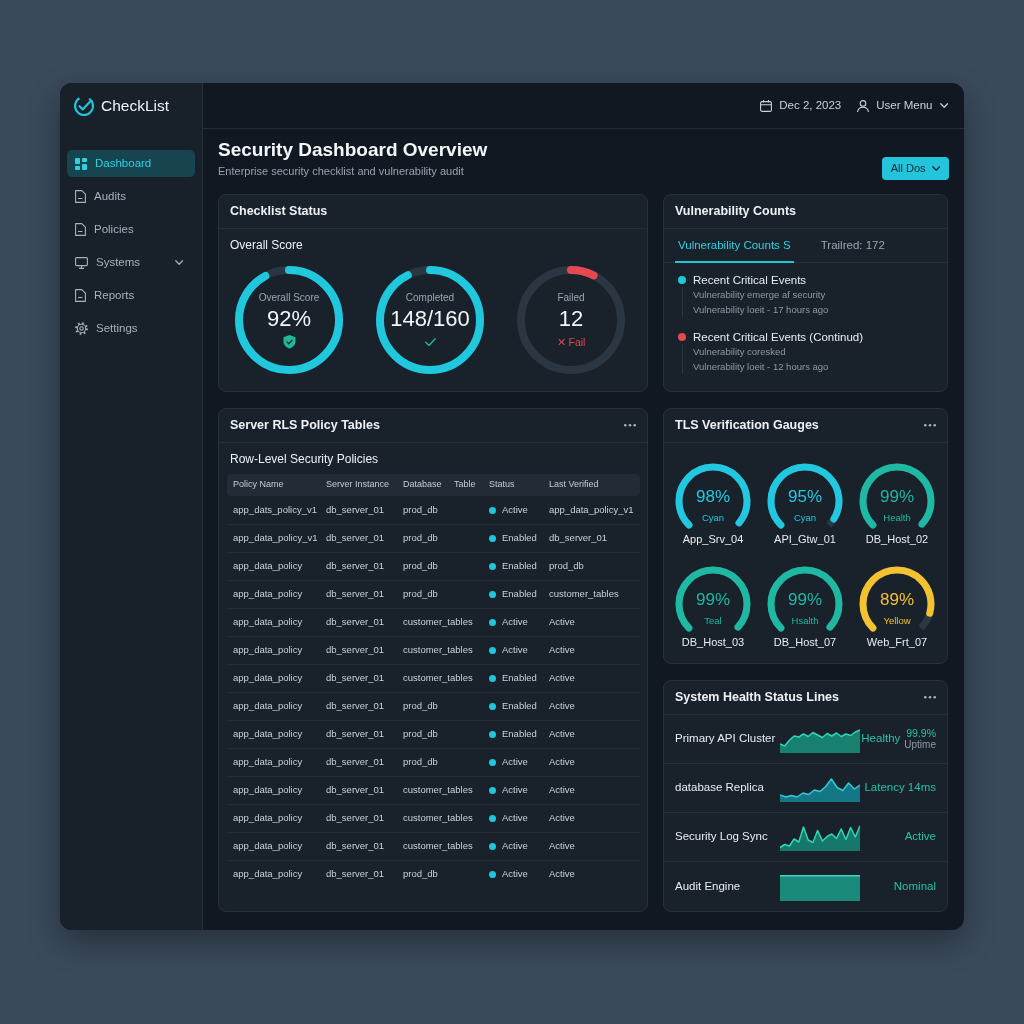 This screenshot has width=1024, height=1024. Describe the element at coordinates (902, 105) in the screenshot. I see `user-menu-button: User Menu` at that location.